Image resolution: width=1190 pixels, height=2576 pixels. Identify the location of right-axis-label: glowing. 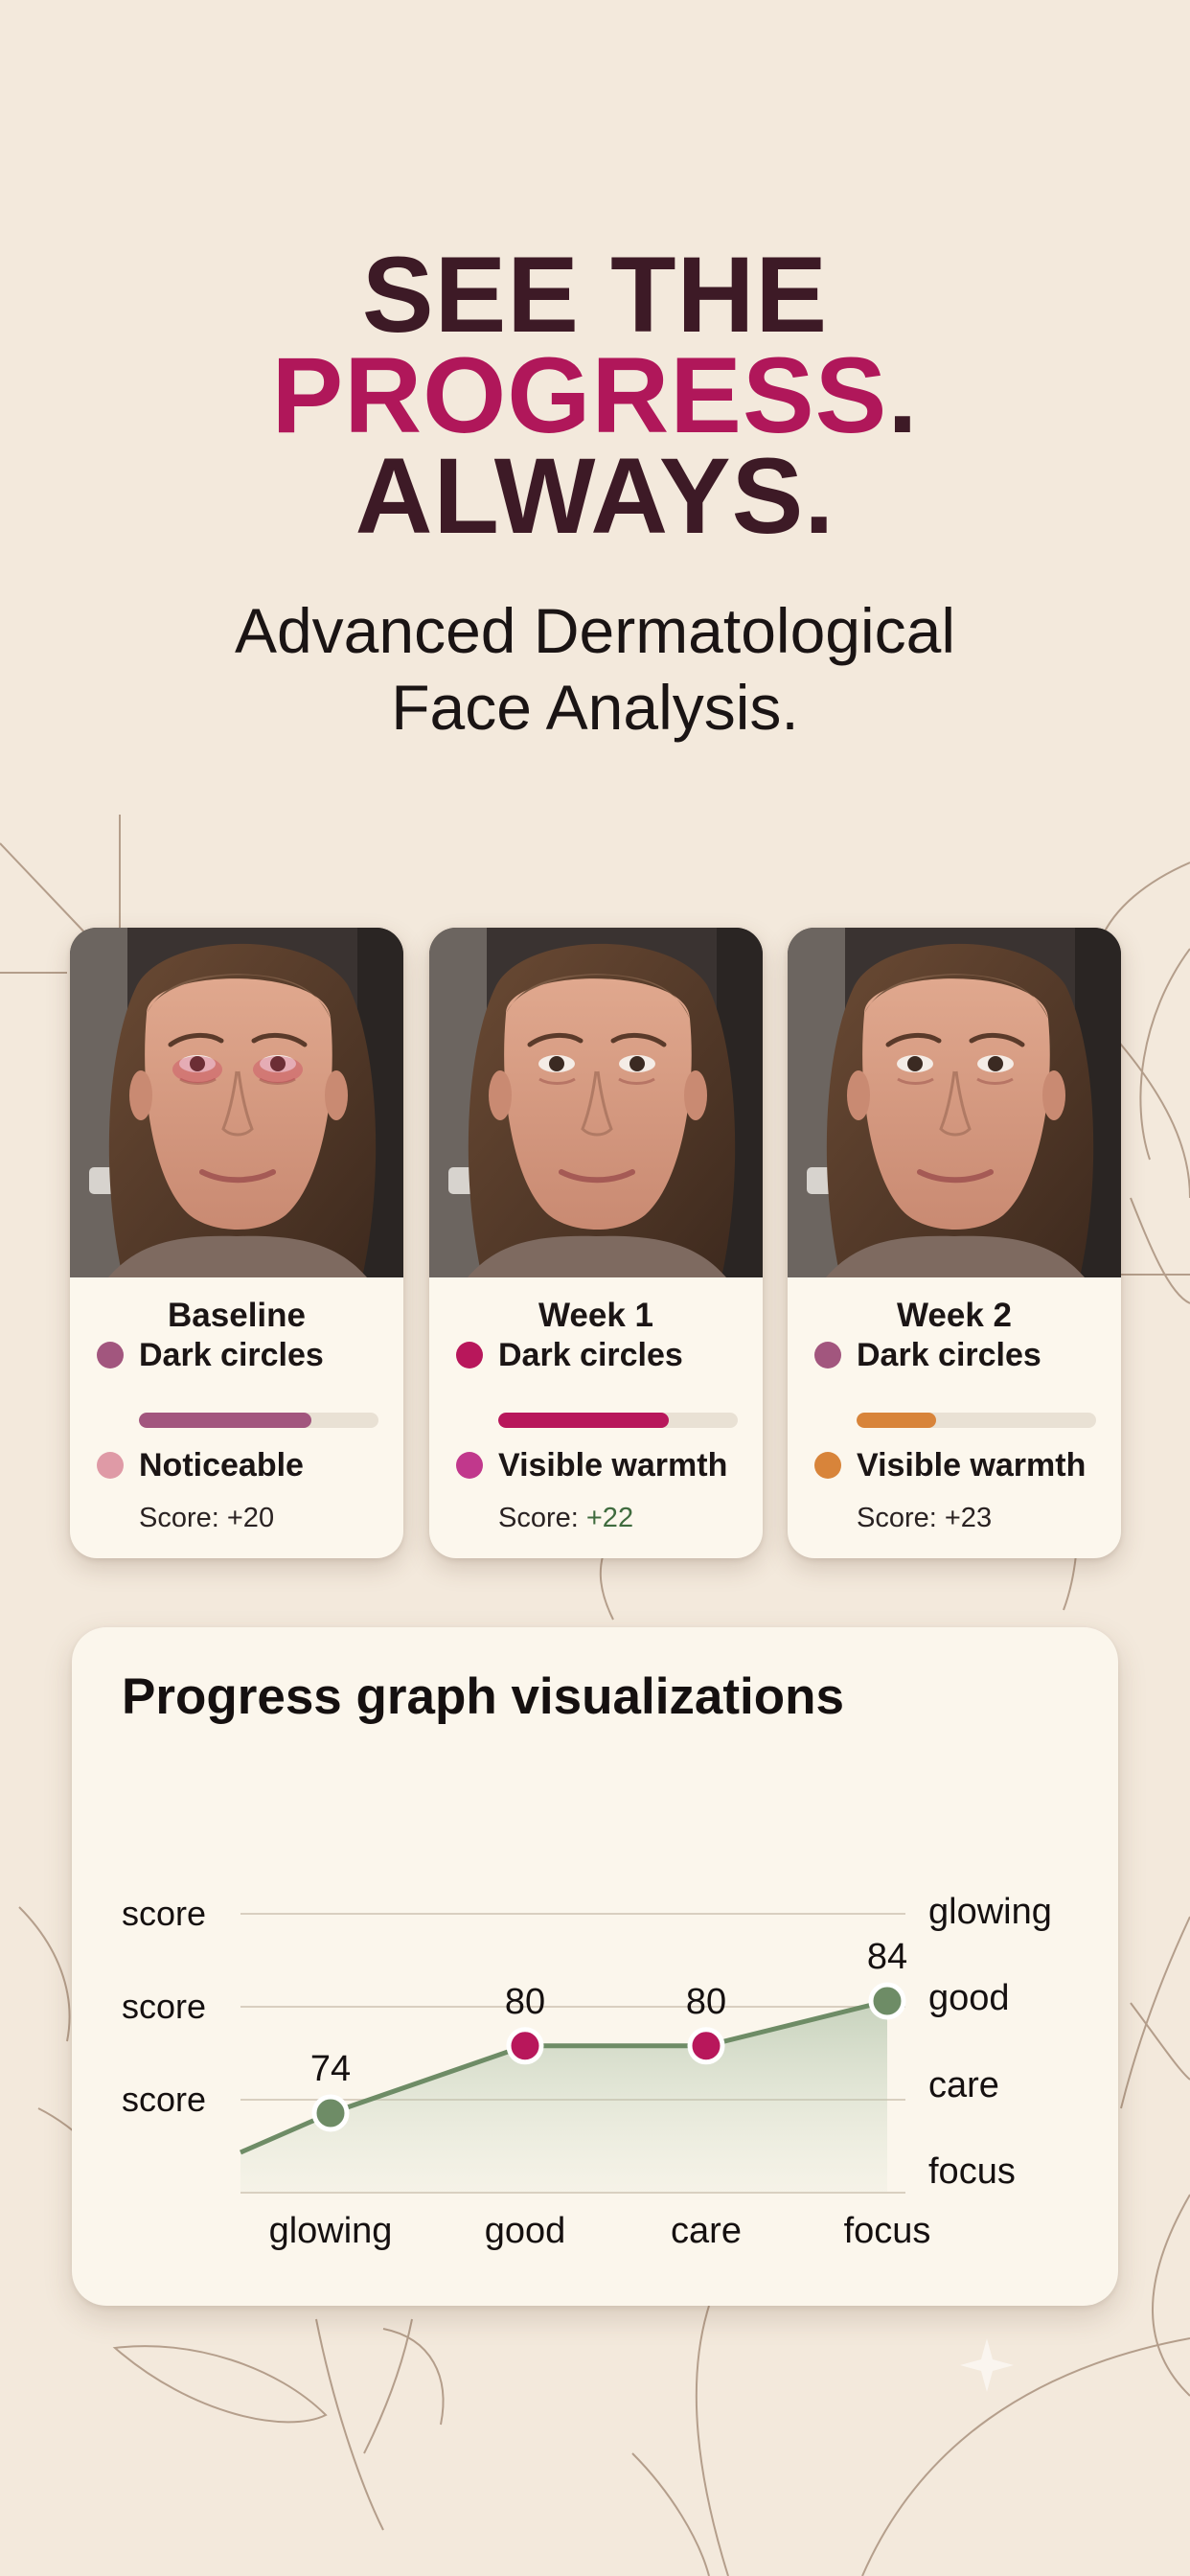
(990, 1912).